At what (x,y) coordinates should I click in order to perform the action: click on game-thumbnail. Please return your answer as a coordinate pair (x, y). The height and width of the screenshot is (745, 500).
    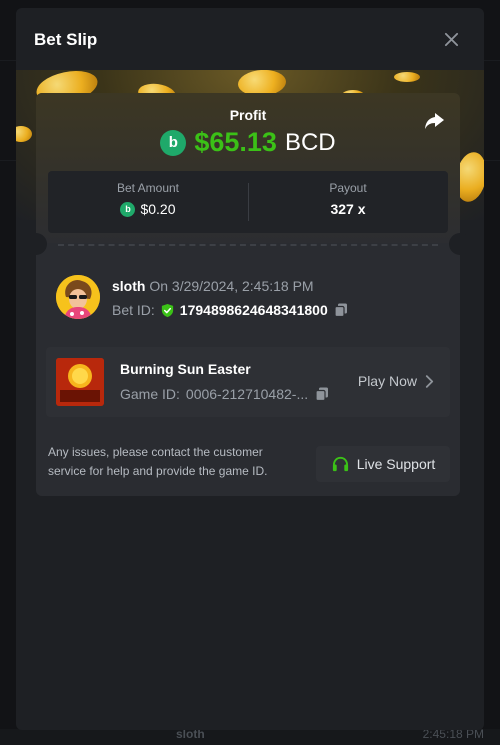
    Looking at the image, I should click on (80, 382).